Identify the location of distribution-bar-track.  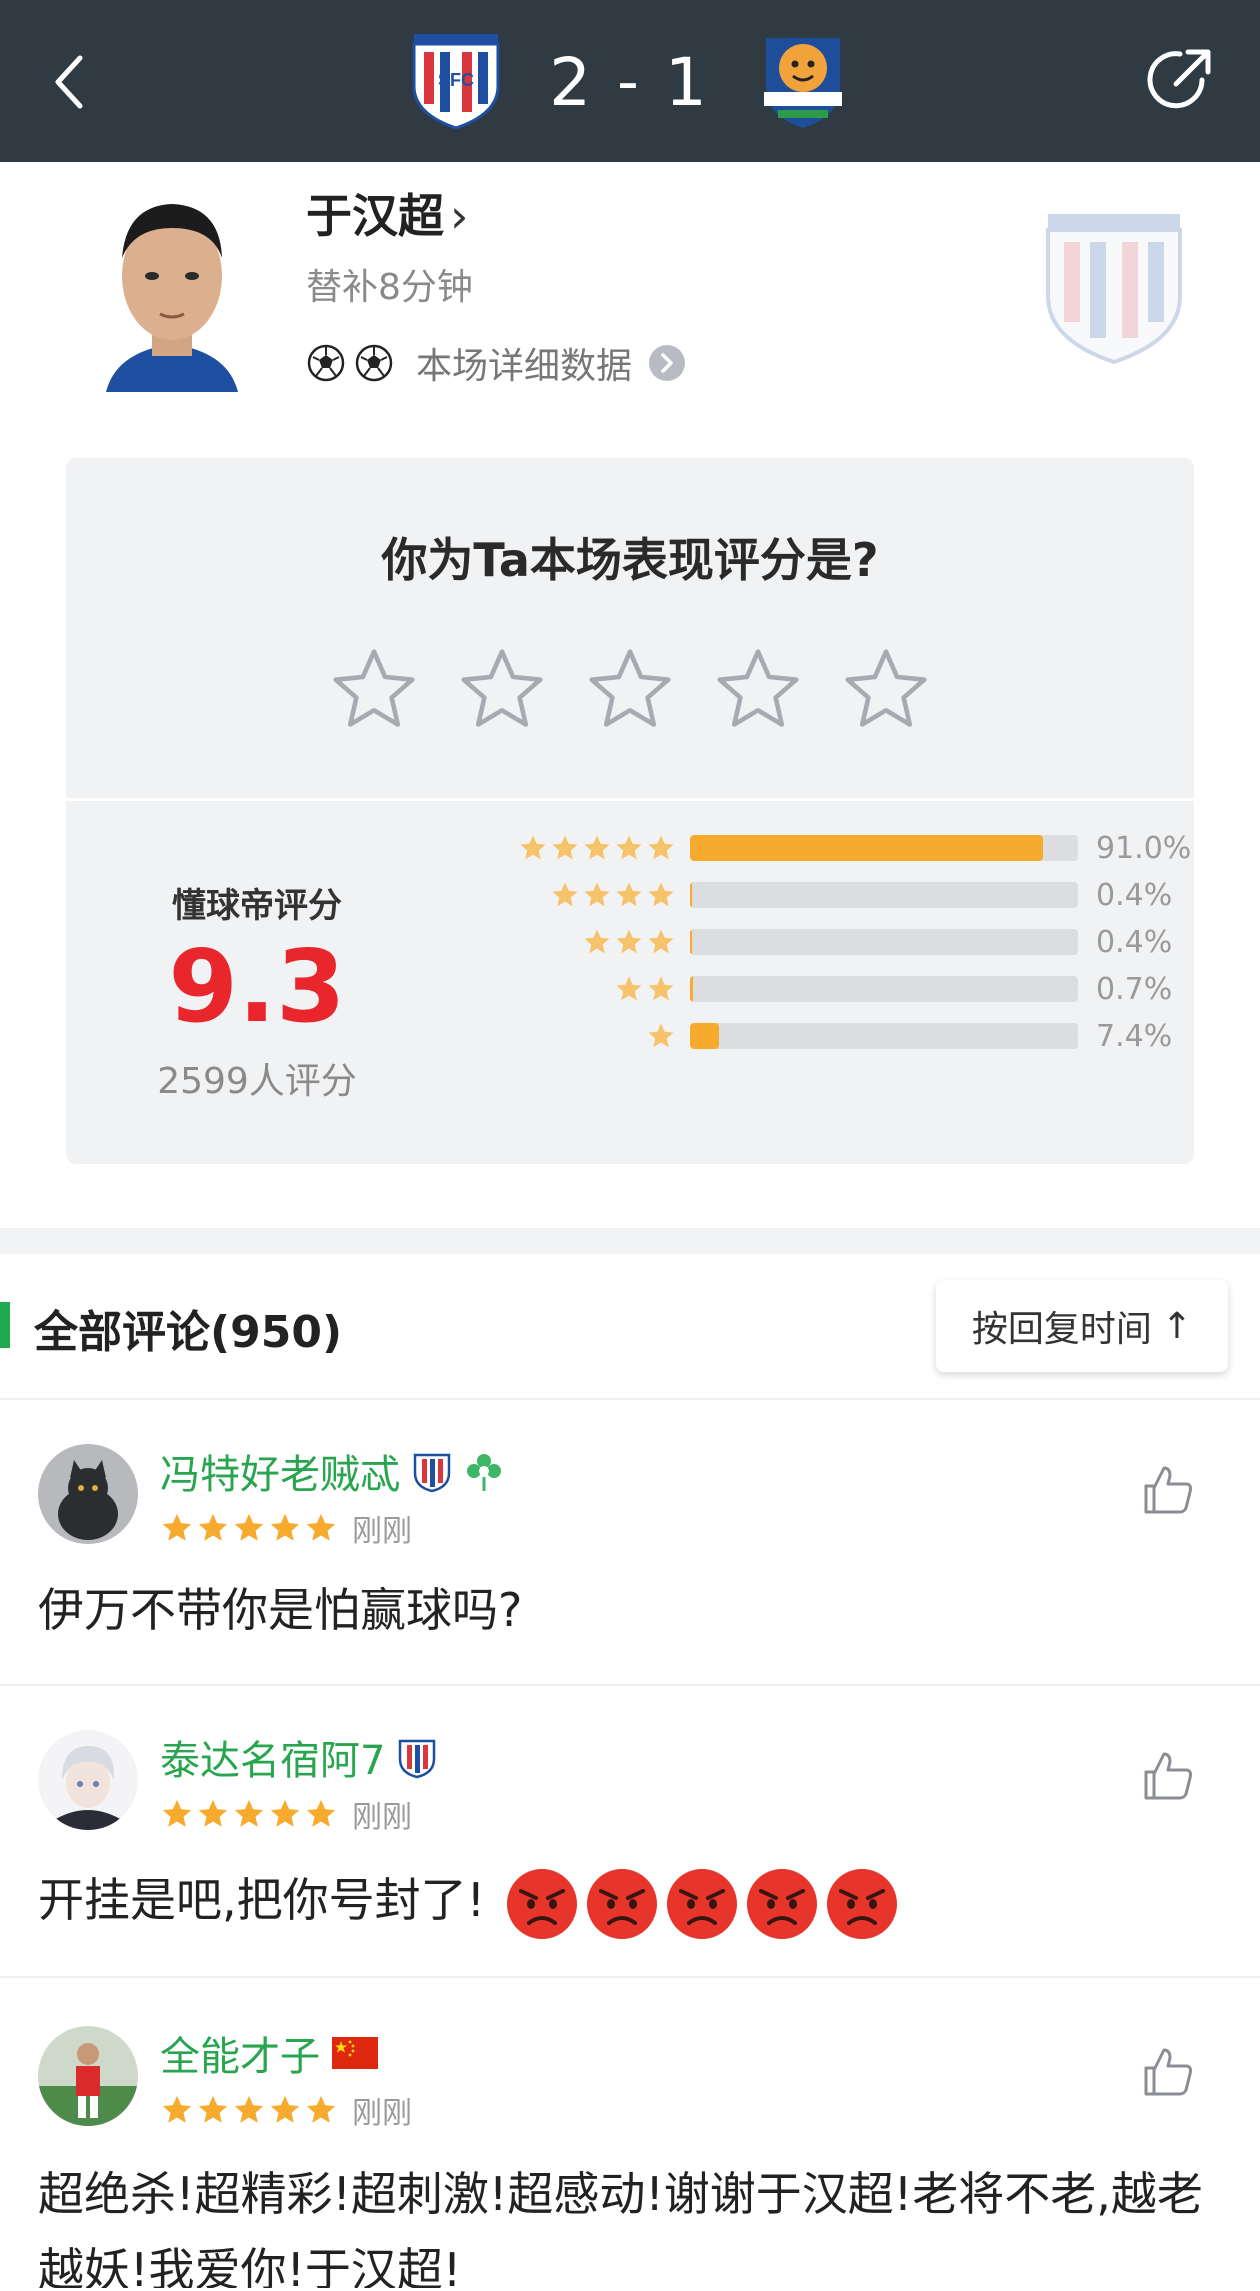
(884, 989).